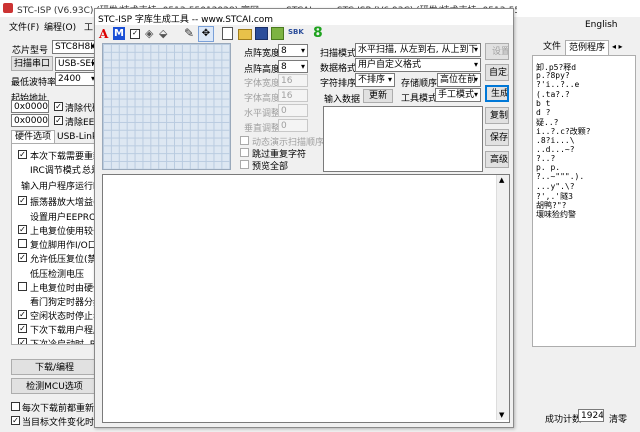 Image resolution: width=640 pixels, height=432 pixels. Describe the element at coordinates (63, 423) in the screenshot. I see `auto-reload-label: 当目标文件变化时自` at that location.